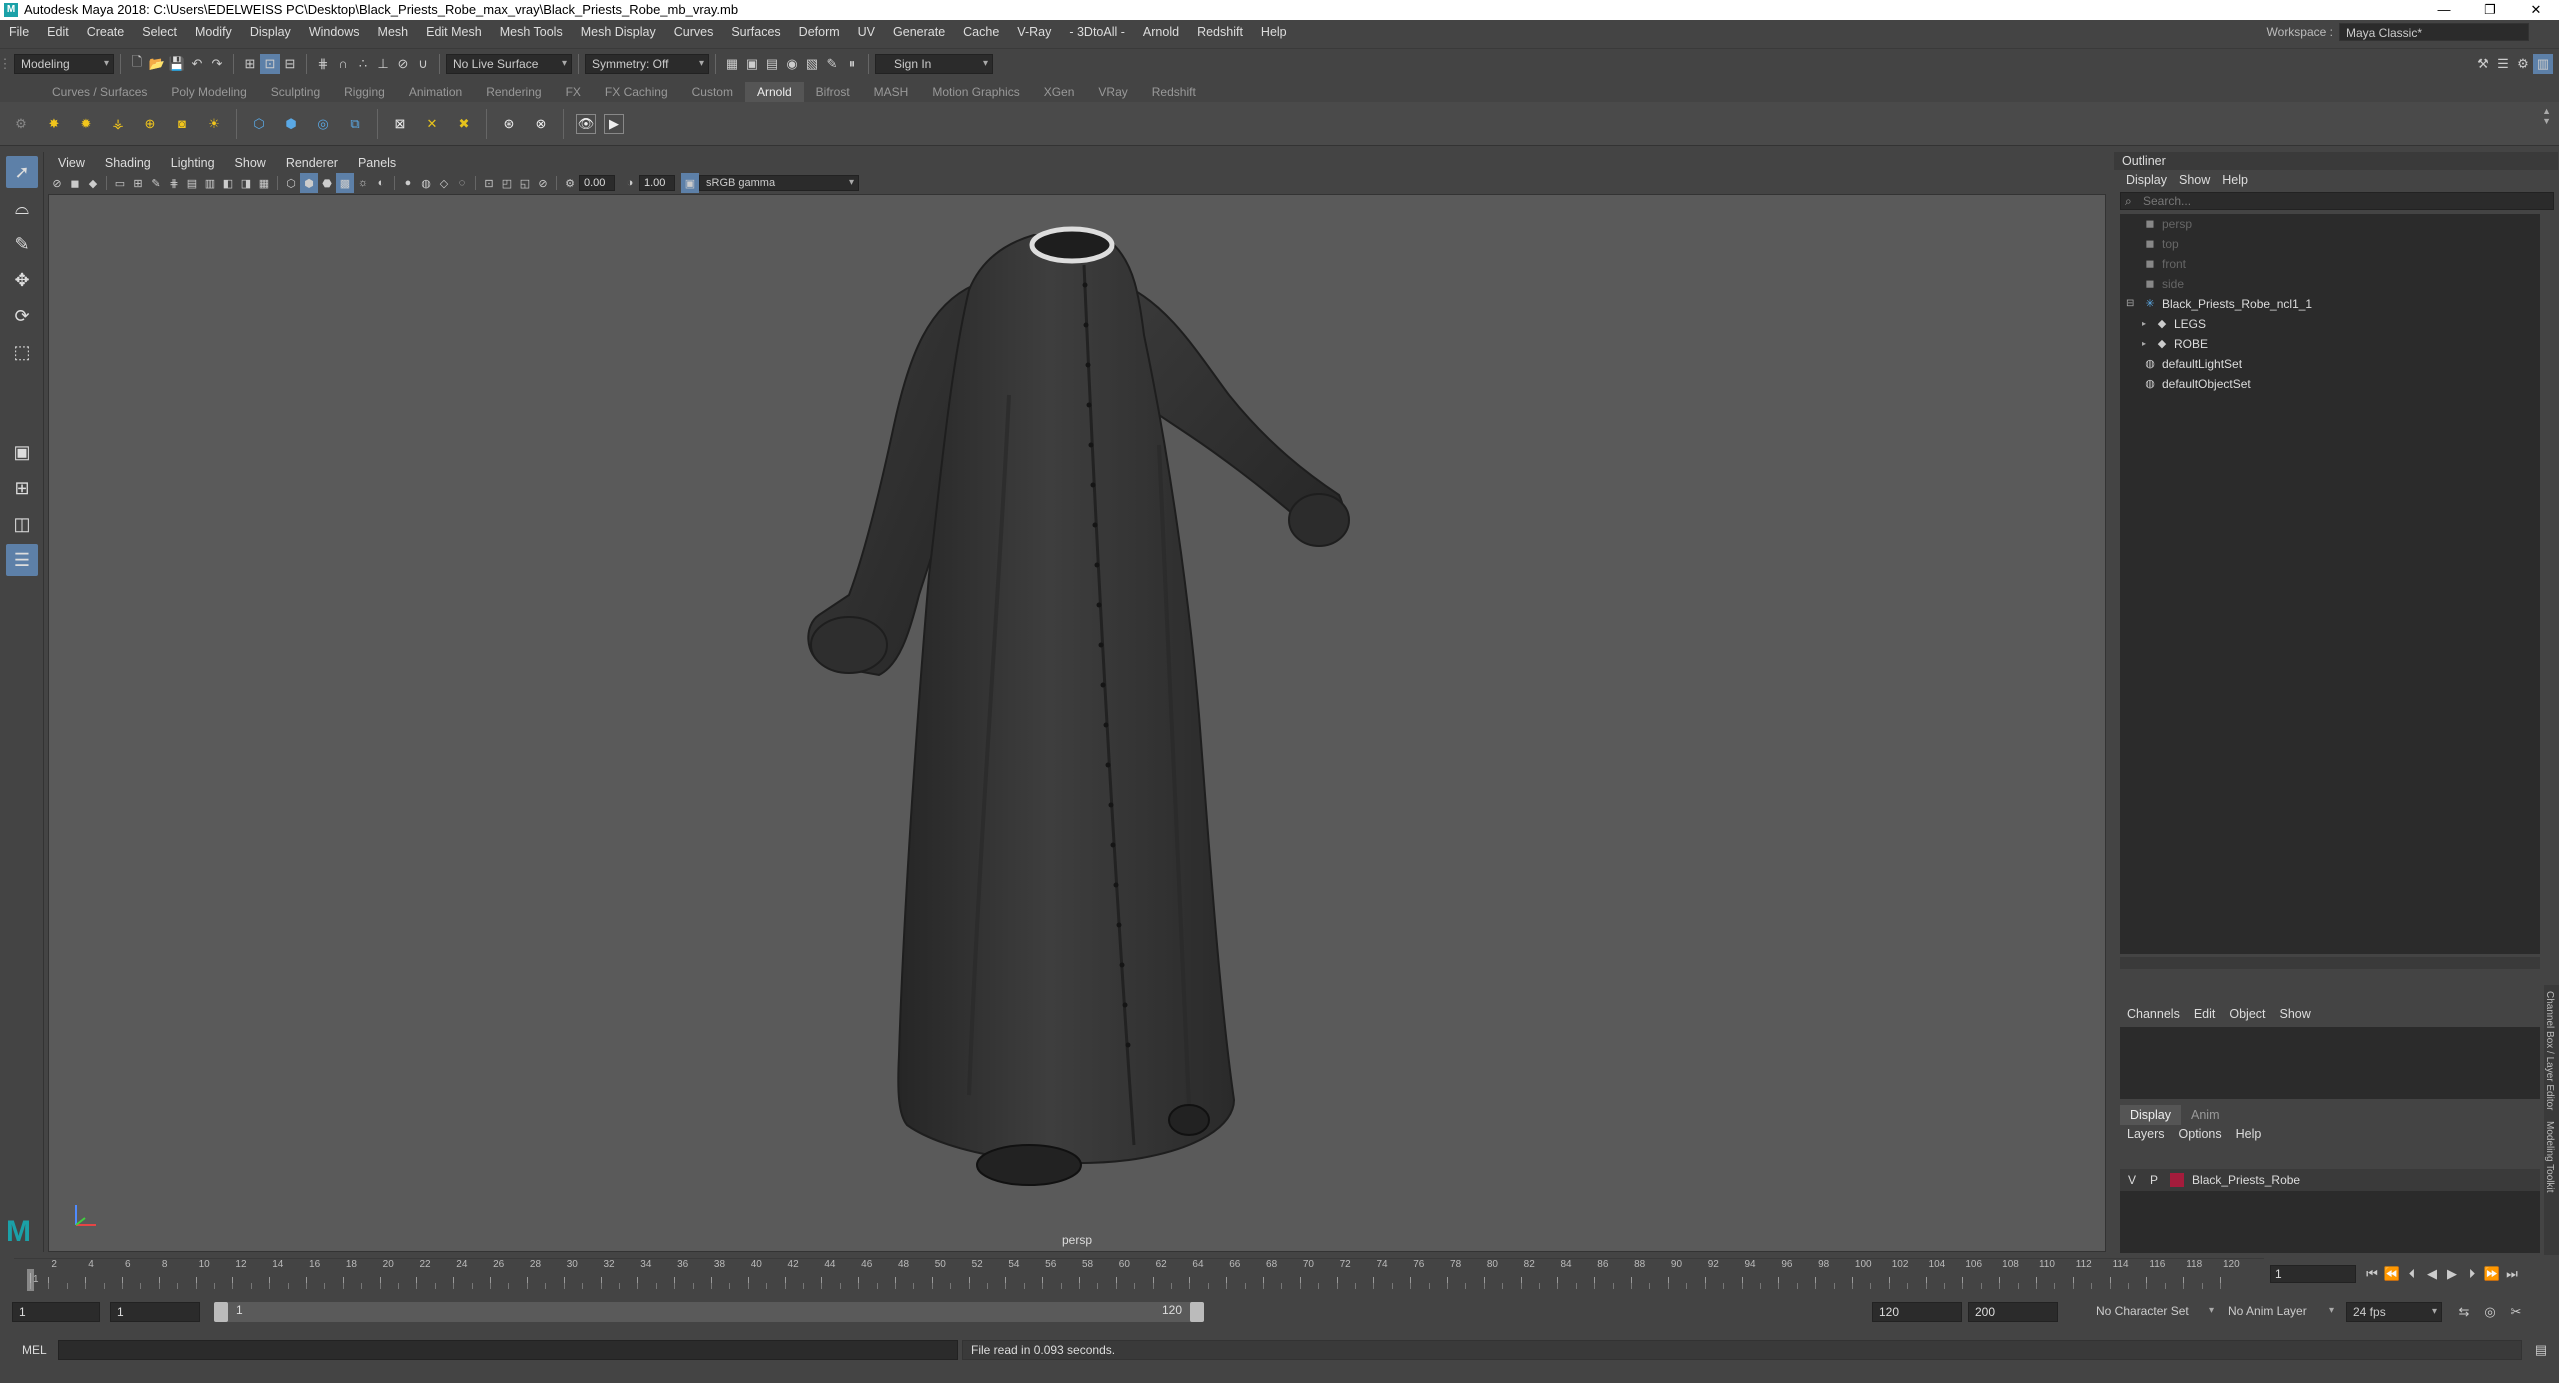 The height and width of the screenshot is (1383, 2559). Describe the element at coordinates (732, 64) in the screenshot. I see `render-region-icon: ▦` at that location.